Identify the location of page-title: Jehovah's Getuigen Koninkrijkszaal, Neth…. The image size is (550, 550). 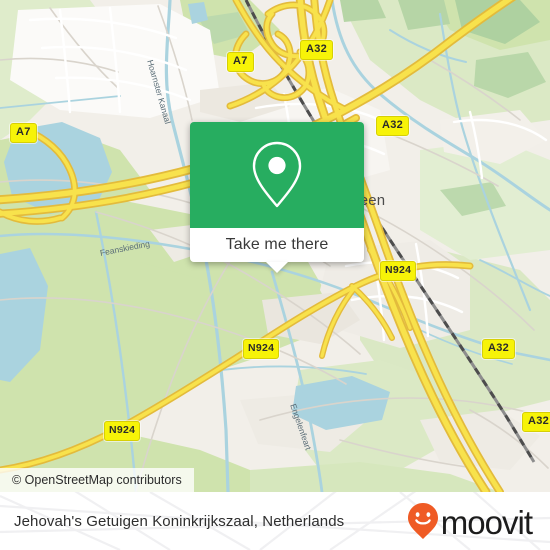
(179, 521).